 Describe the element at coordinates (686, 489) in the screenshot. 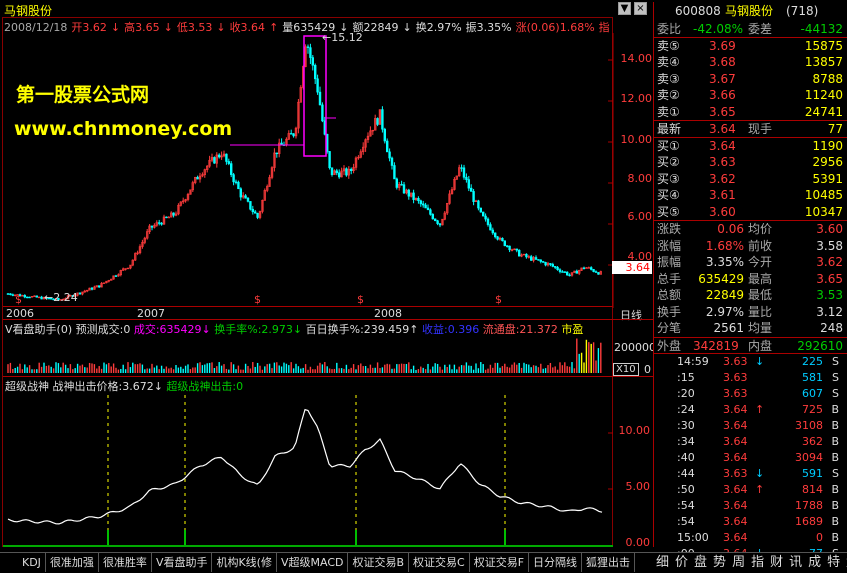

I see `tick-time: :50` at that location.